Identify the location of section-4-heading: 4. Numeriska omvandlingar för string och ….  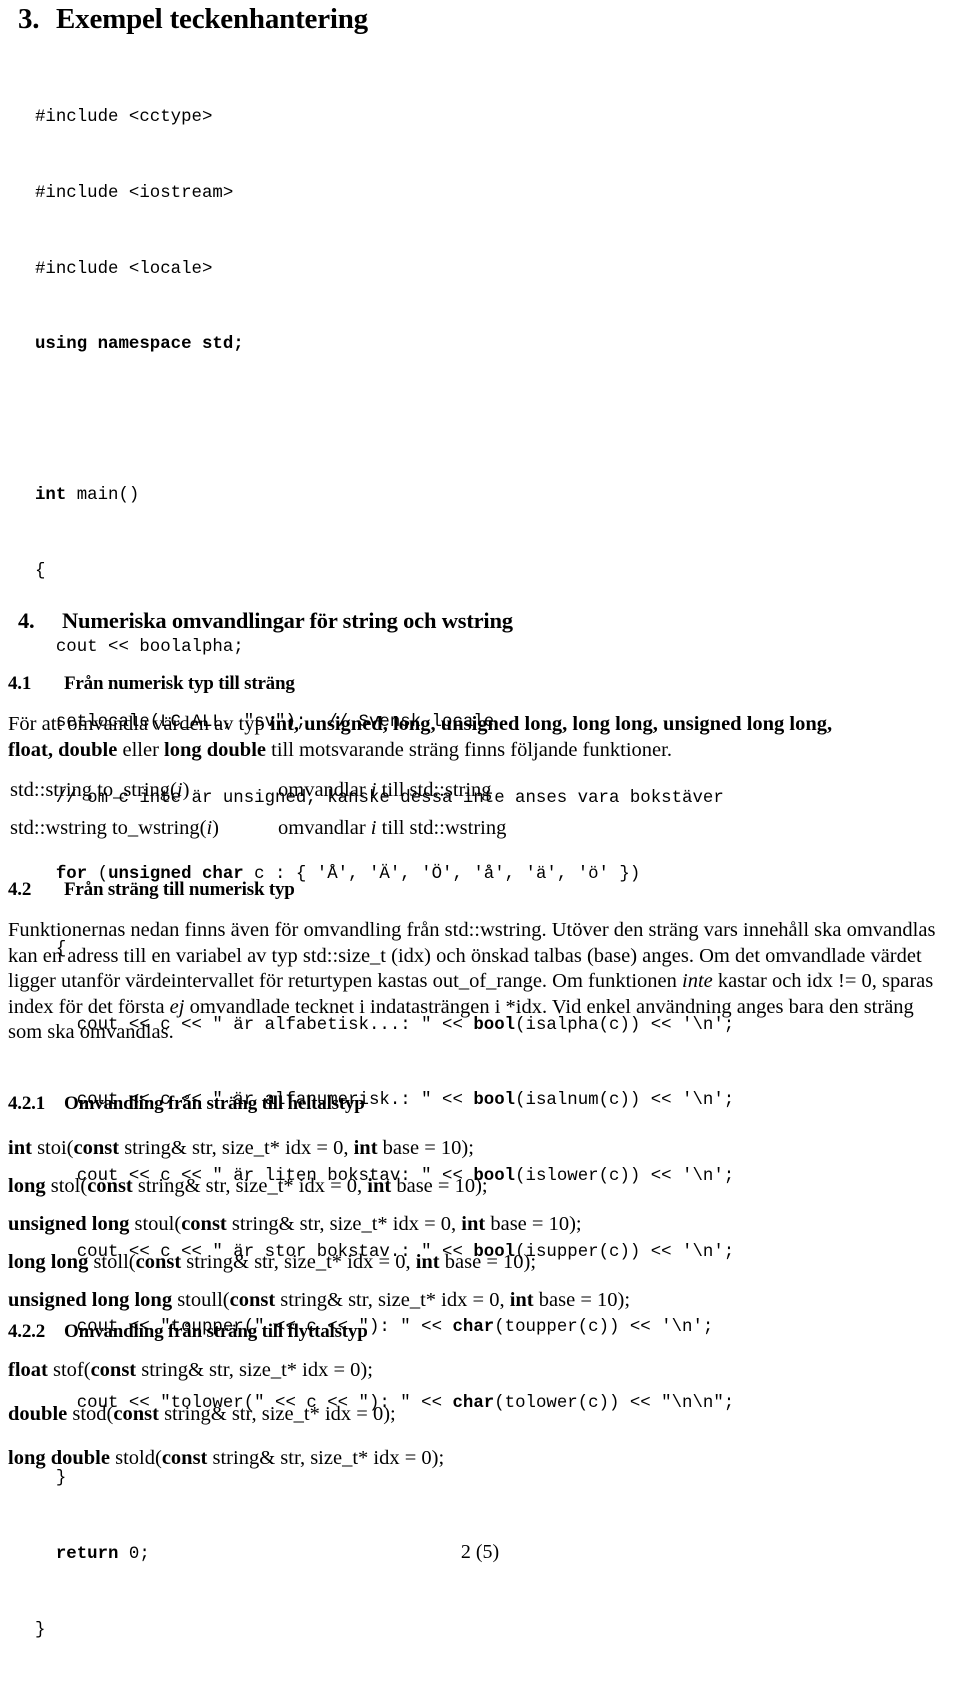
(265, 621).